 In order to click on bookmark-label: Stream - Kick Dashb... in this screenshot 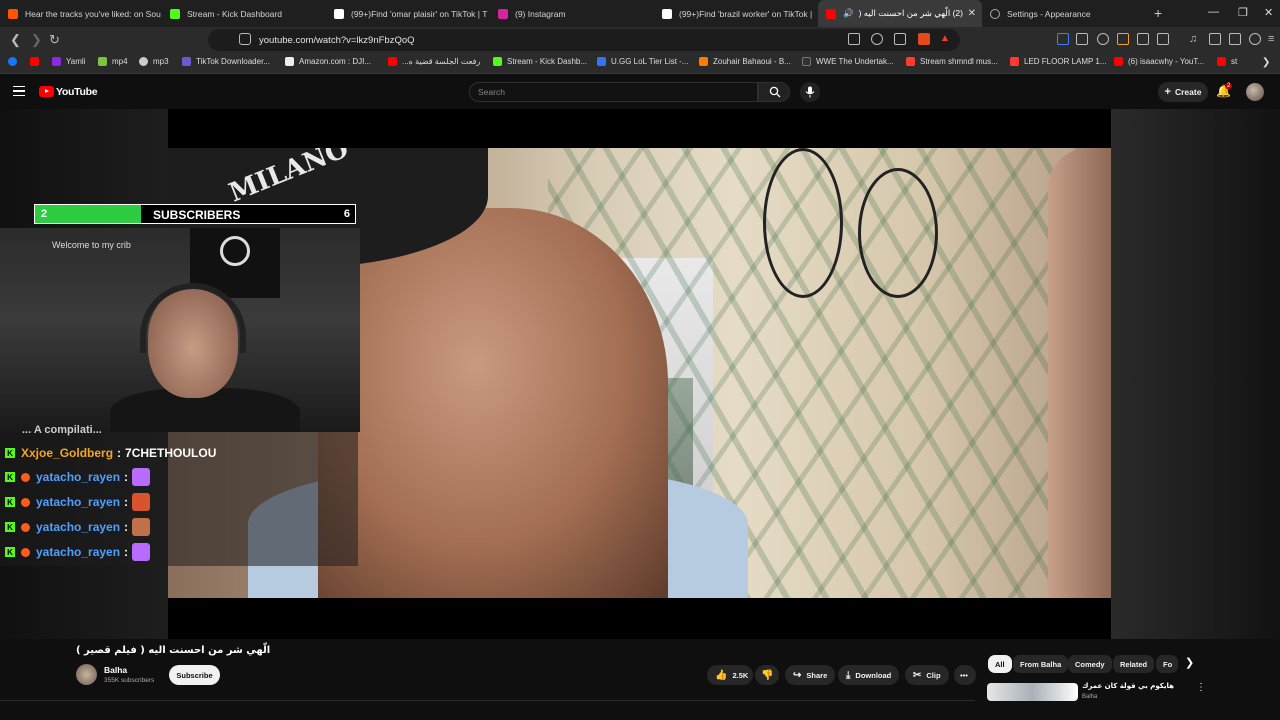, I will do `click(547, 61)`.